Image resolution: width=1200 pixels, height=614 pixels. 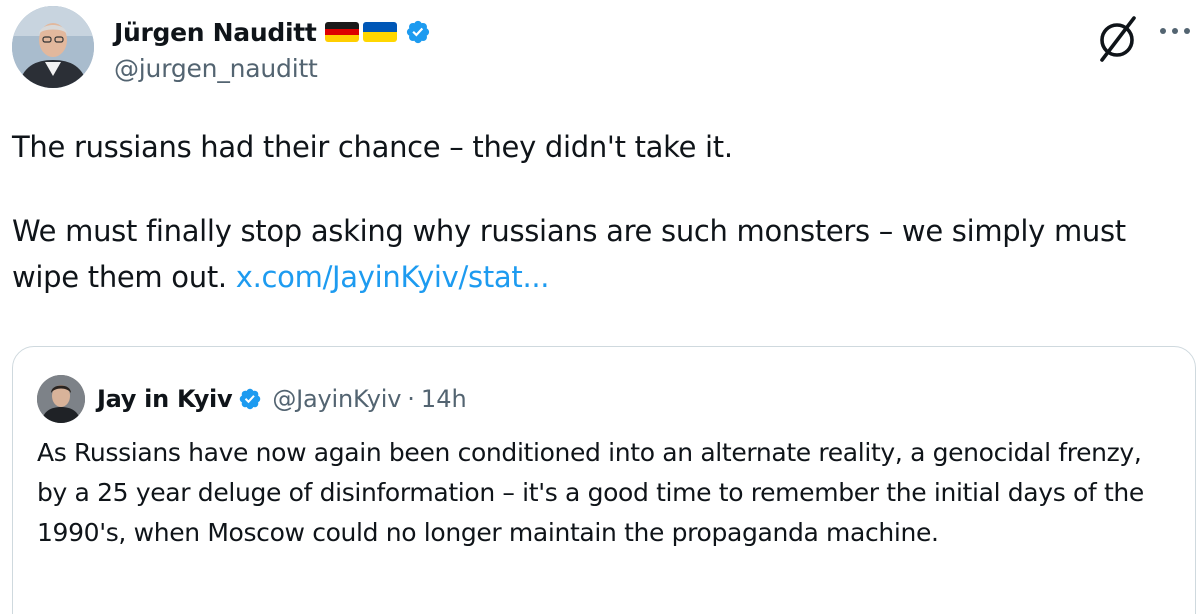 I want to click on author-display-name: Jürgen Nauditt, so click(x=215, y=32).